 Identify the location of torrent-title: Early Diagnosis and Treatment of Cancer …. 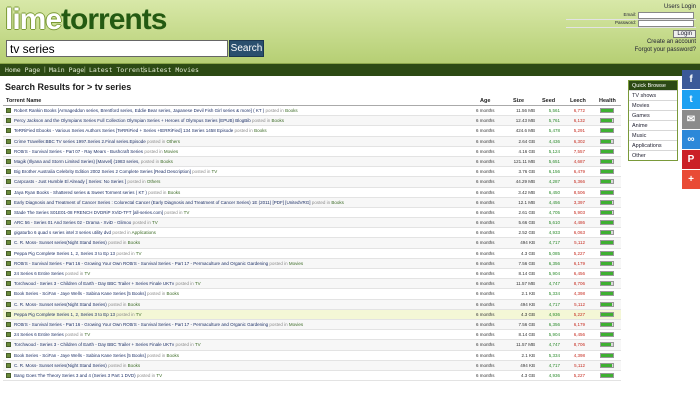
(162, 202).